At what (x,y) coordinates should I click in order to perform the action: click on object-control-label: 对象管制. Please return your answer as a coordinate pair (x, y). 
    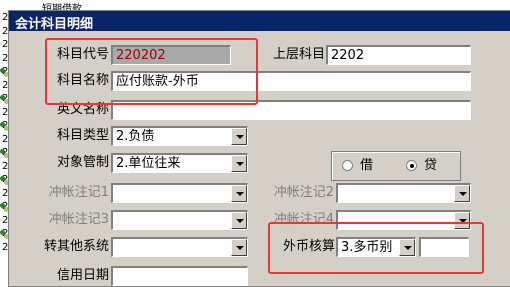
    Looking at the image, I should click on (82, 162).